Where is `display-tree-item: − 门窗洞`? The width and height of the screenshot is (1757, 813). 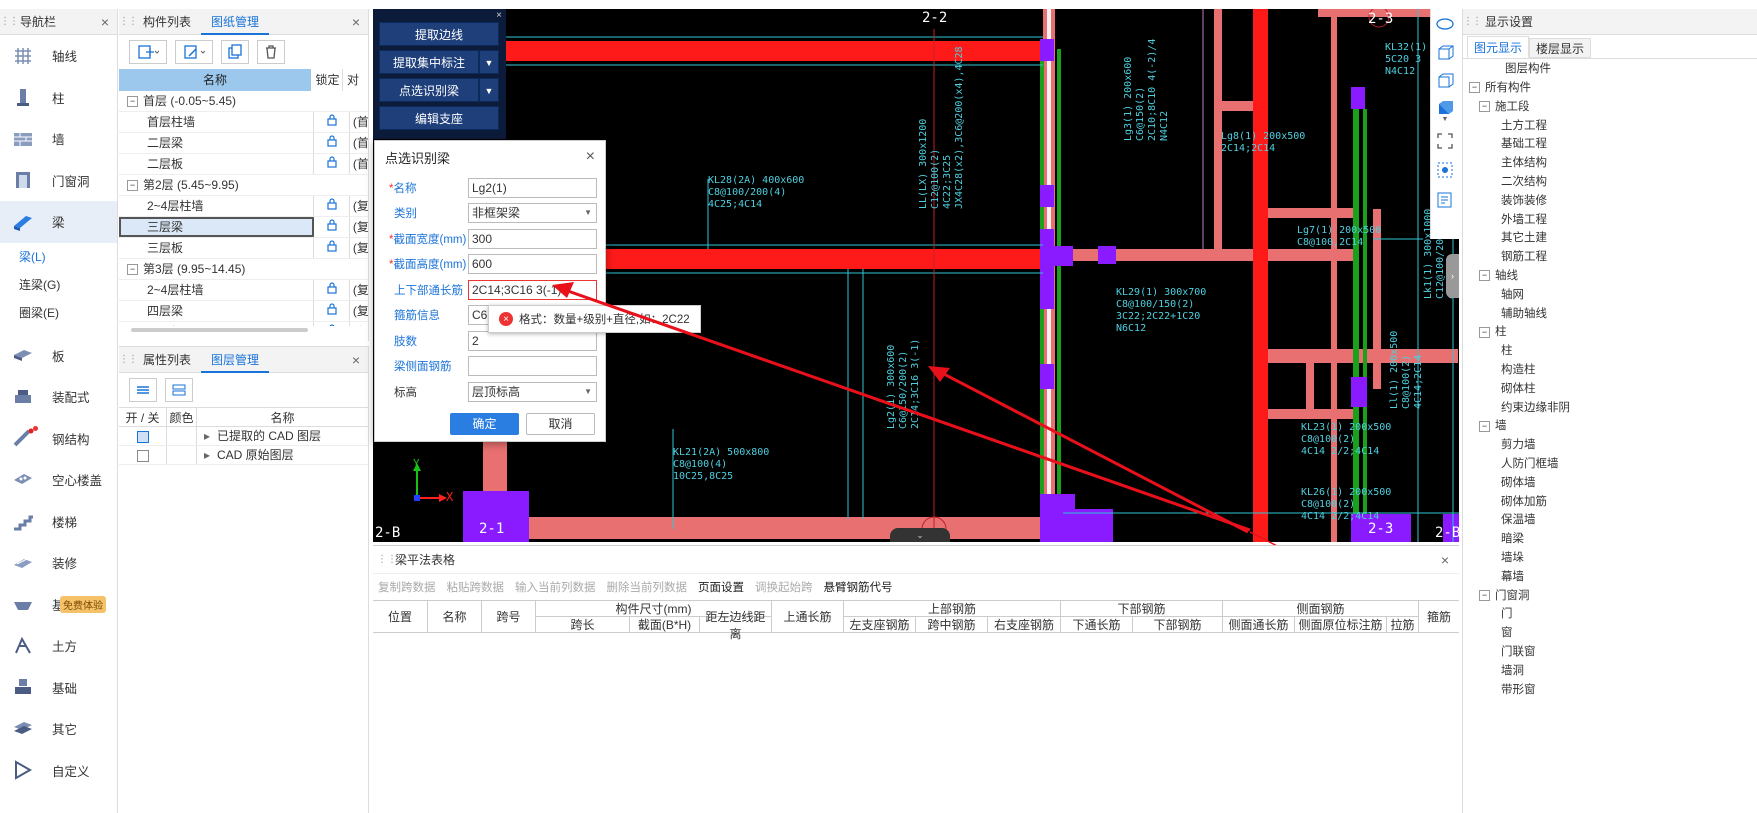 display-tree-item: − 门窗洞 is located at coordinates (1610, 596).